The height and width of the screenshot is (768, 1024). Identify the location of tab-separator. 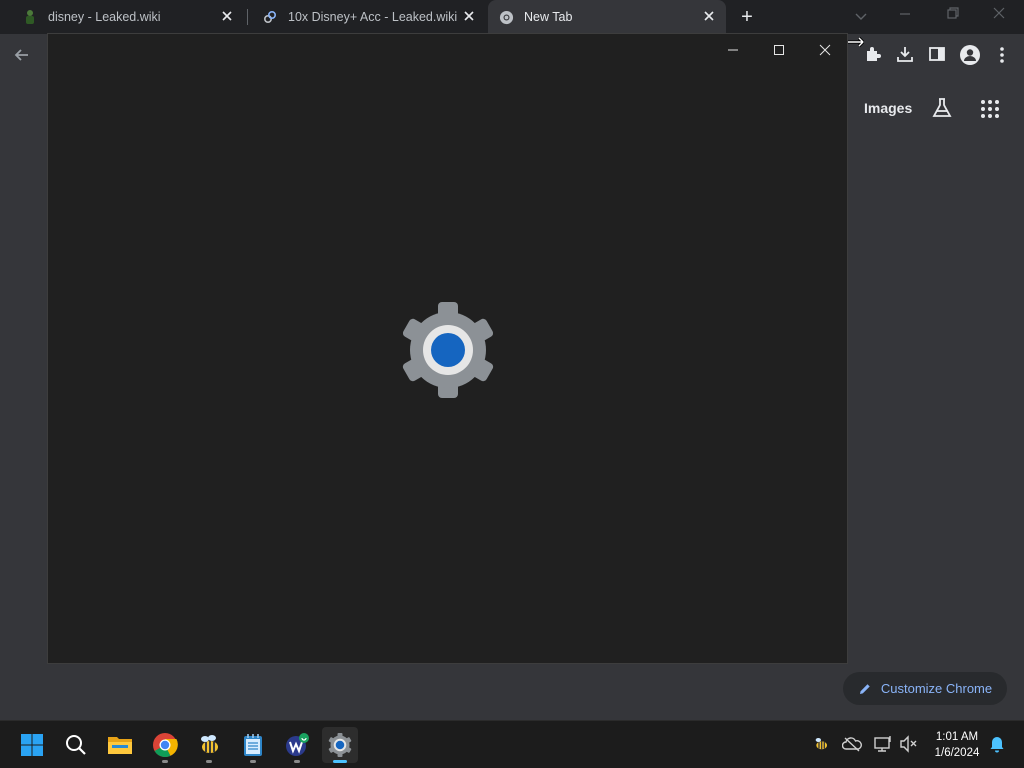
(247, 17).